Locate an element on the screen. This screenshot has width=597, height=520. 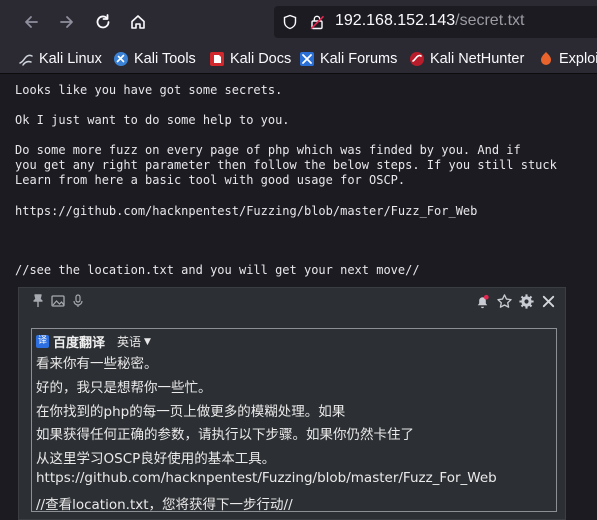
star-icon is located at coordinates (504, 301).